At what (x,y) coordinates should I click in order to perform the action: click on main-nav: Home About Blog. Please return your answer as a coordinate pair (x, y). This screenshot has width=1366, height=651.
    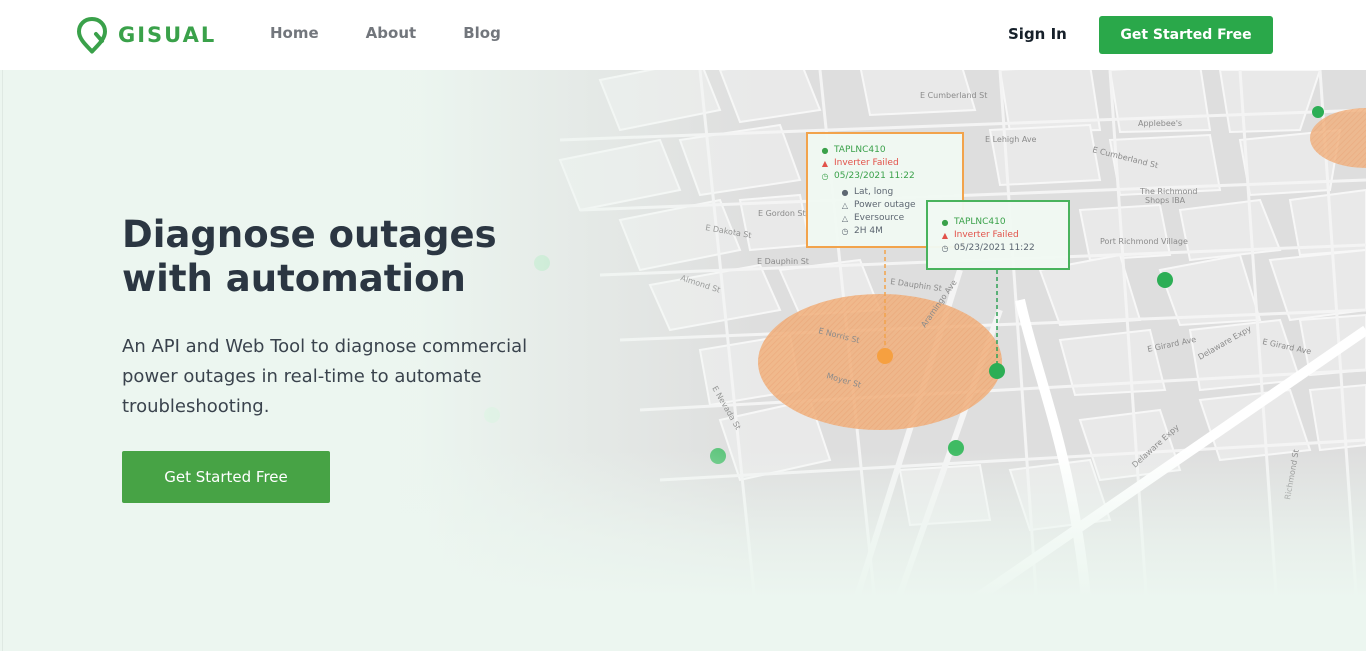
    Looking at the image, I should click on (409, 33).